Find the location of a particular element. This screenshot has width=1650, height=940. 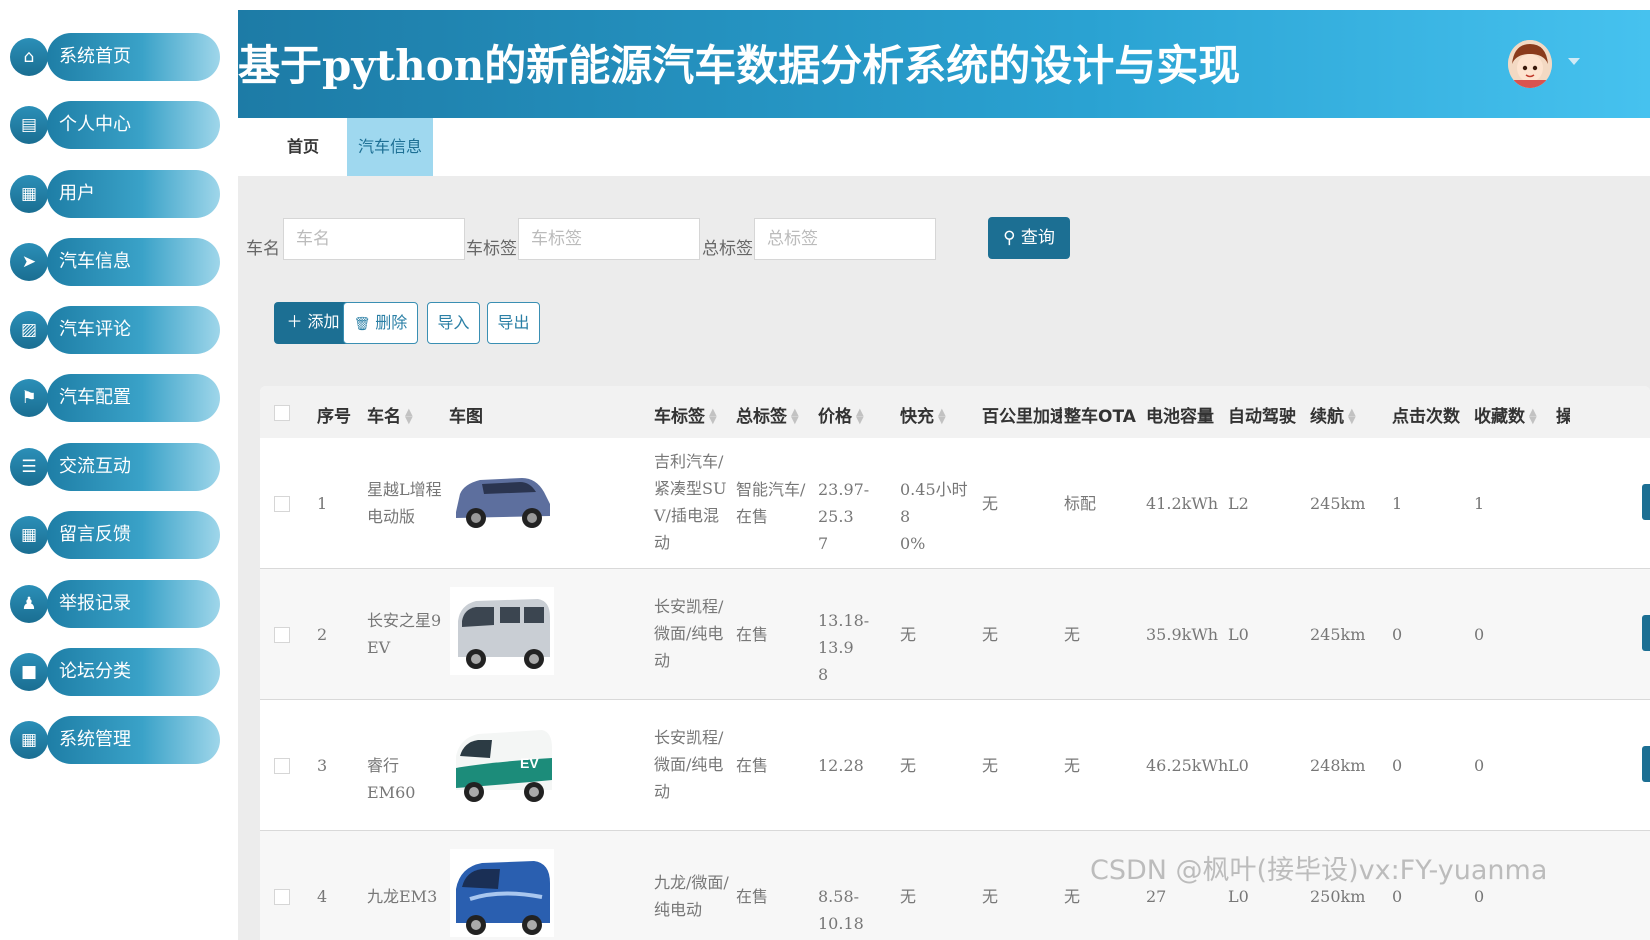

header-favorites: 收藏数 ▲ ▼ is located at coordinates (1505, 414).